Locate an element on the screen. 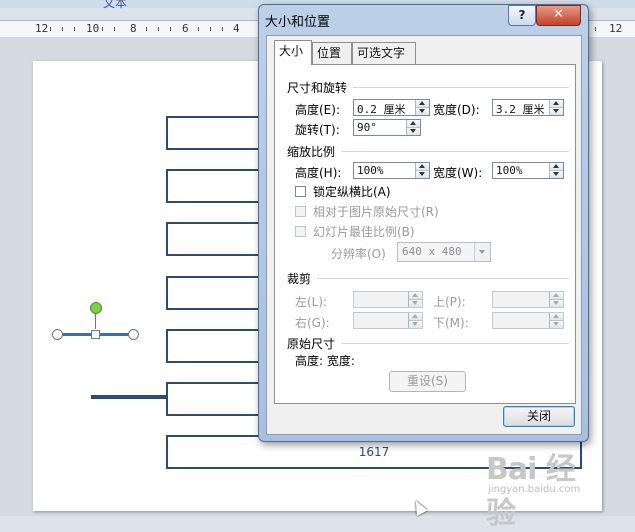  crop-bottom-spinner is located at coordinates (528, 320).